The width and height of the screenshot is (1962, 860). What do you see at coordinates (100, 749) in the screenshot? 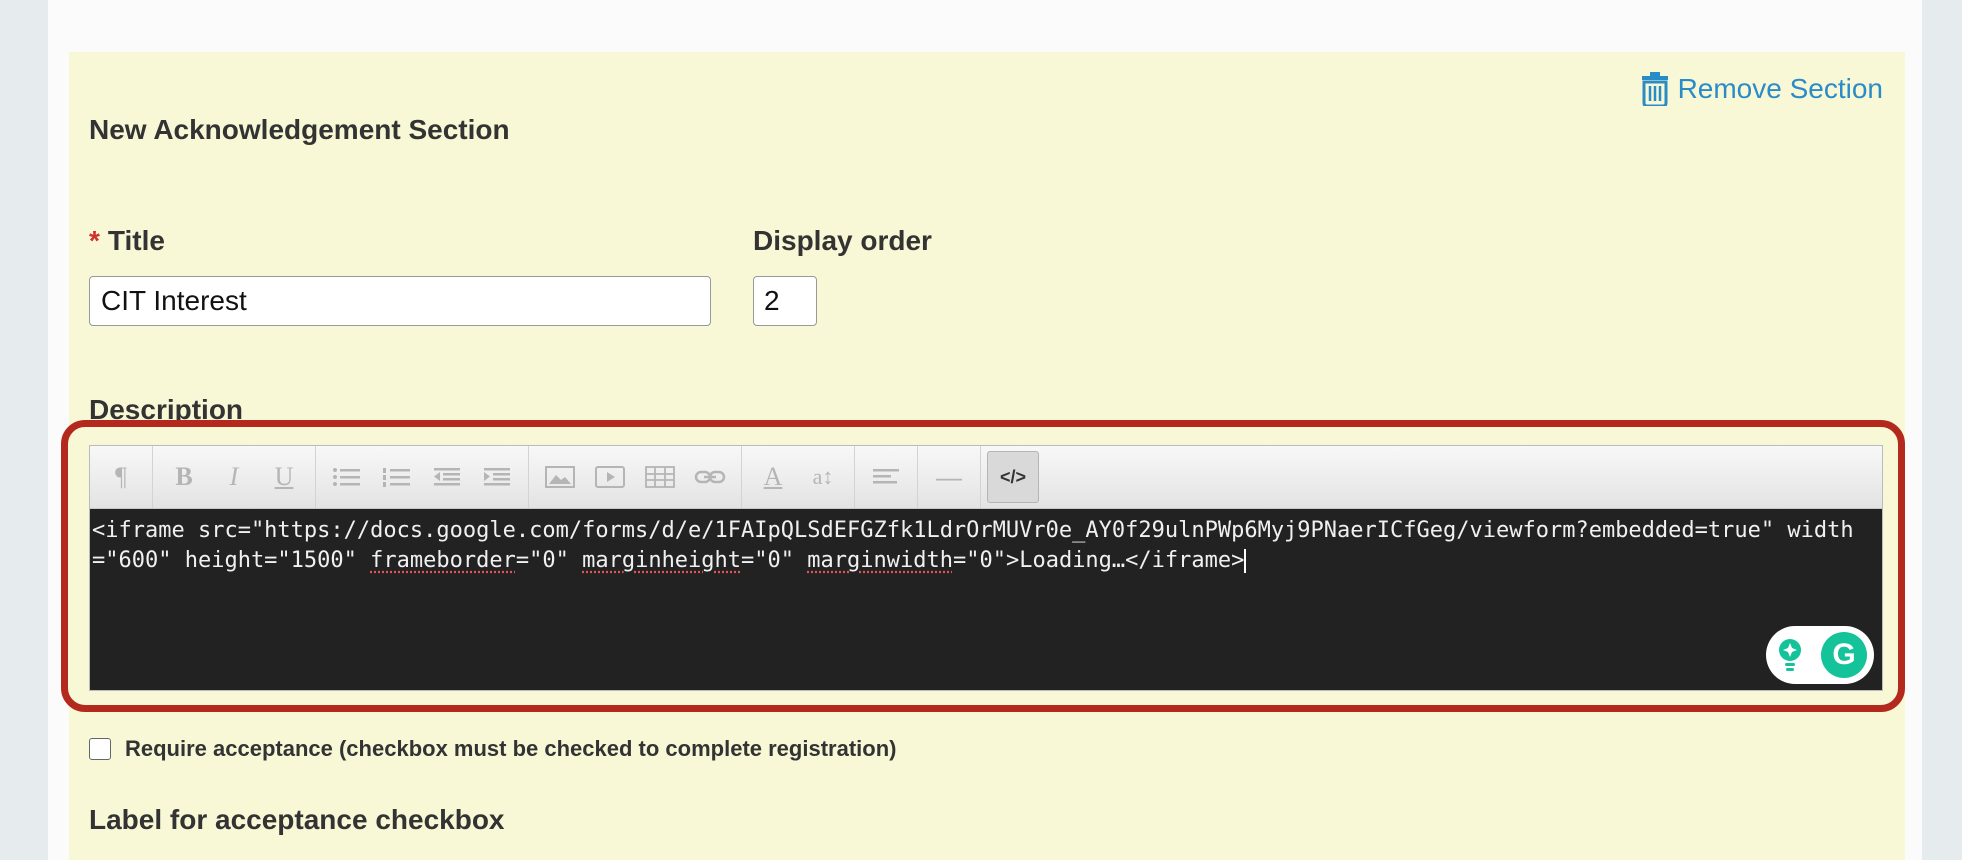
I see `require-acceptance-checkbox` at bounding box center [100, 749].